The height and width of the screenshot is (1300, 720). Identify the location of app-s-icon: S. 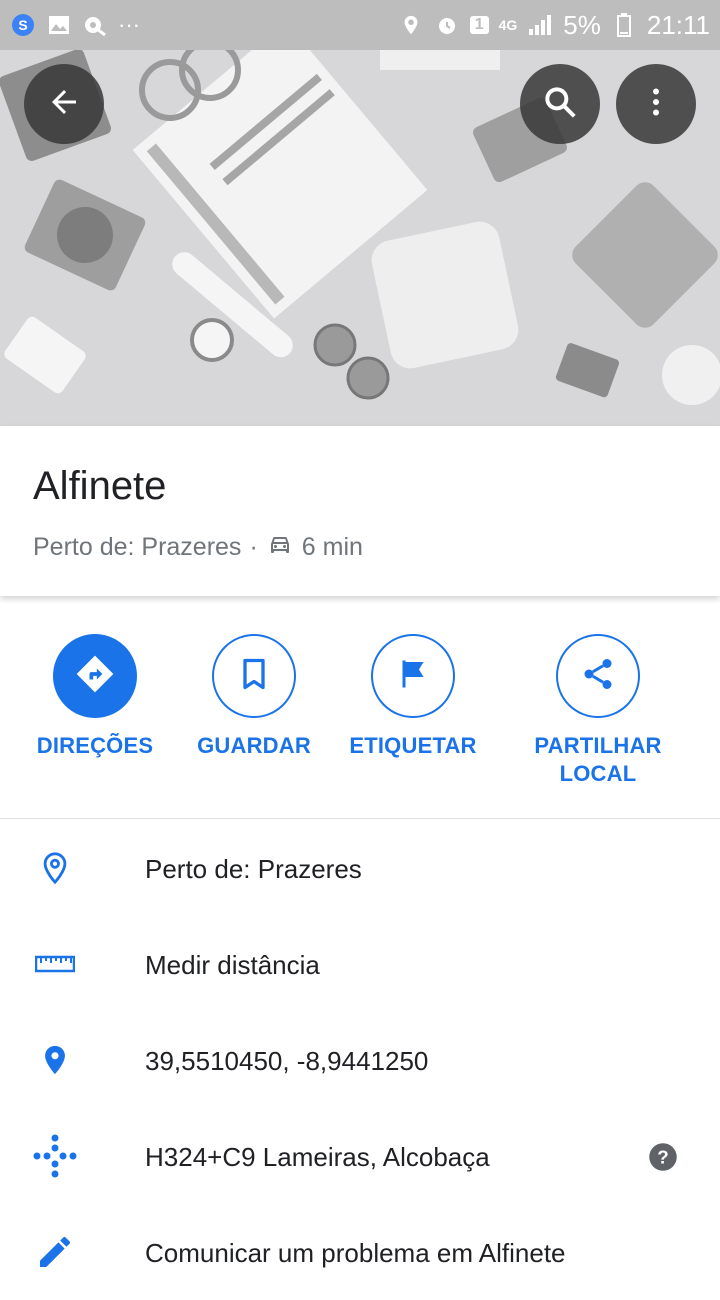
(23, 25).